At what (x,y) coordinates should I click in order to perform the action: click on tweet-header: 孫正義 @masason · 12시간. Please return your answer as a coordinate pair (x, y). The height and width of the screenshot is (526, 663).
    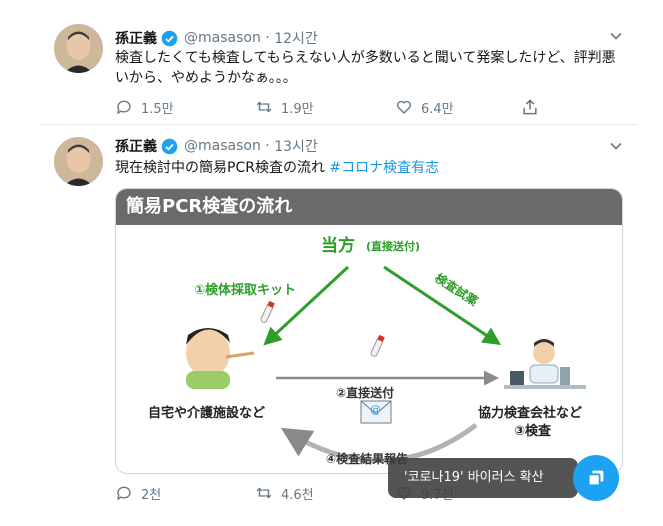
    Looking at the image, I should click on (216, 38).